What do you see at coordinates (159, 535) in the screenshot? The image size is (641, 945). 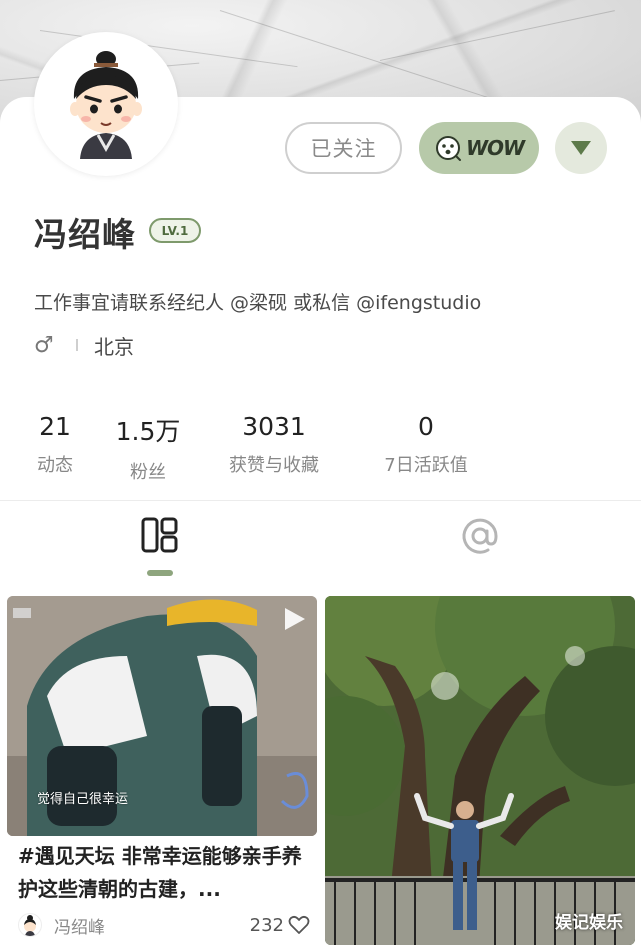 I see `grid-icon` at bounding box center [159, 535].